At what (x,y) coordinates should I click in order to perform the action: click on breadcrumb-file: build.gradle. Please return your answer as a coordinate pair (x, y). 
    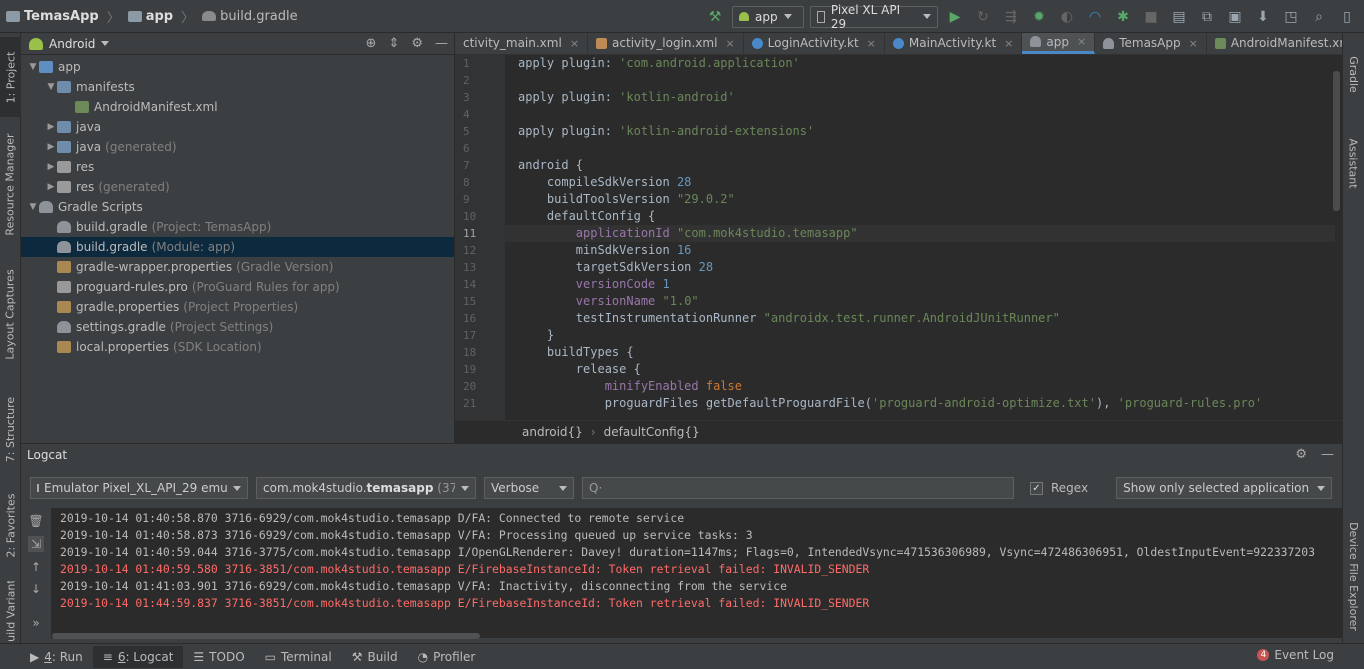
    Looking at the image, I should click on (259, 16).